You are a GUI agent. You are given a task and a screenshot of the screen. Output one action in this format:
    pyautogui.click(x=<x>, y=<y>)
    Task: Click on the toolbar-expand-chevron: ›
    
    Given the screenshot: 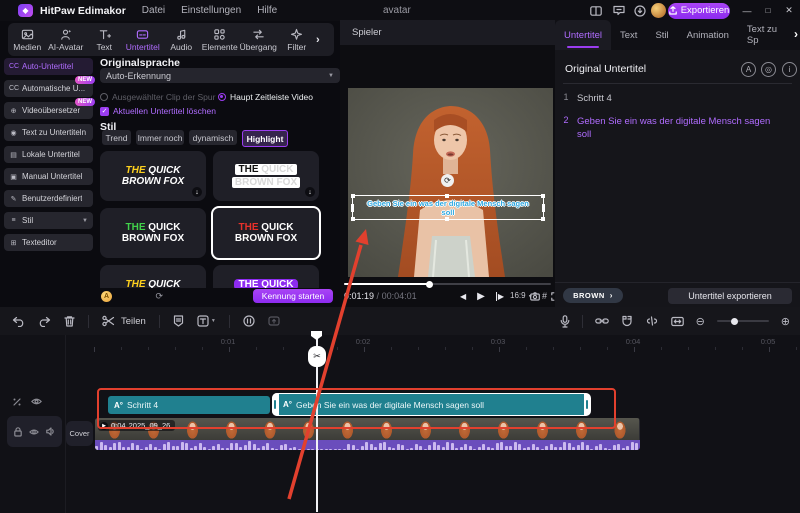 What is the action you would take?
    pyautogui.click(x=323, y=40)
    